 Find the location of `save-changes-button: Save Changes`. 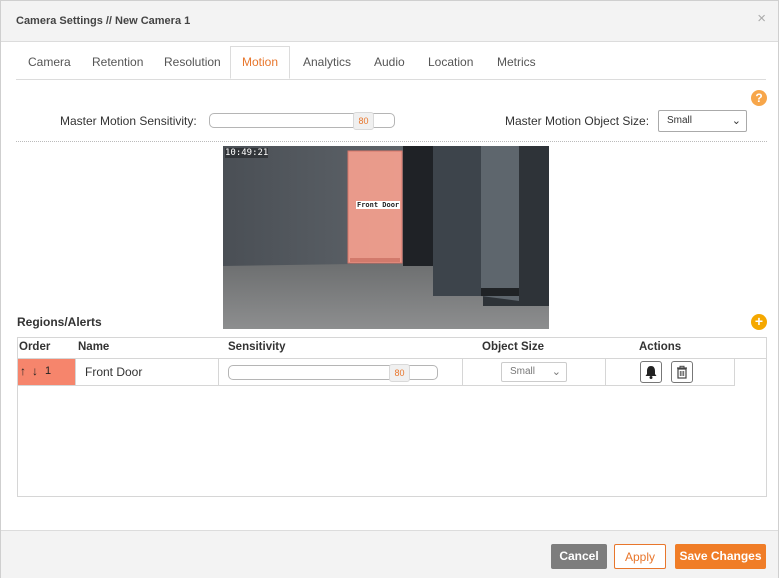

save-changes-button: Save Changes is located at coordinates (720, 556).